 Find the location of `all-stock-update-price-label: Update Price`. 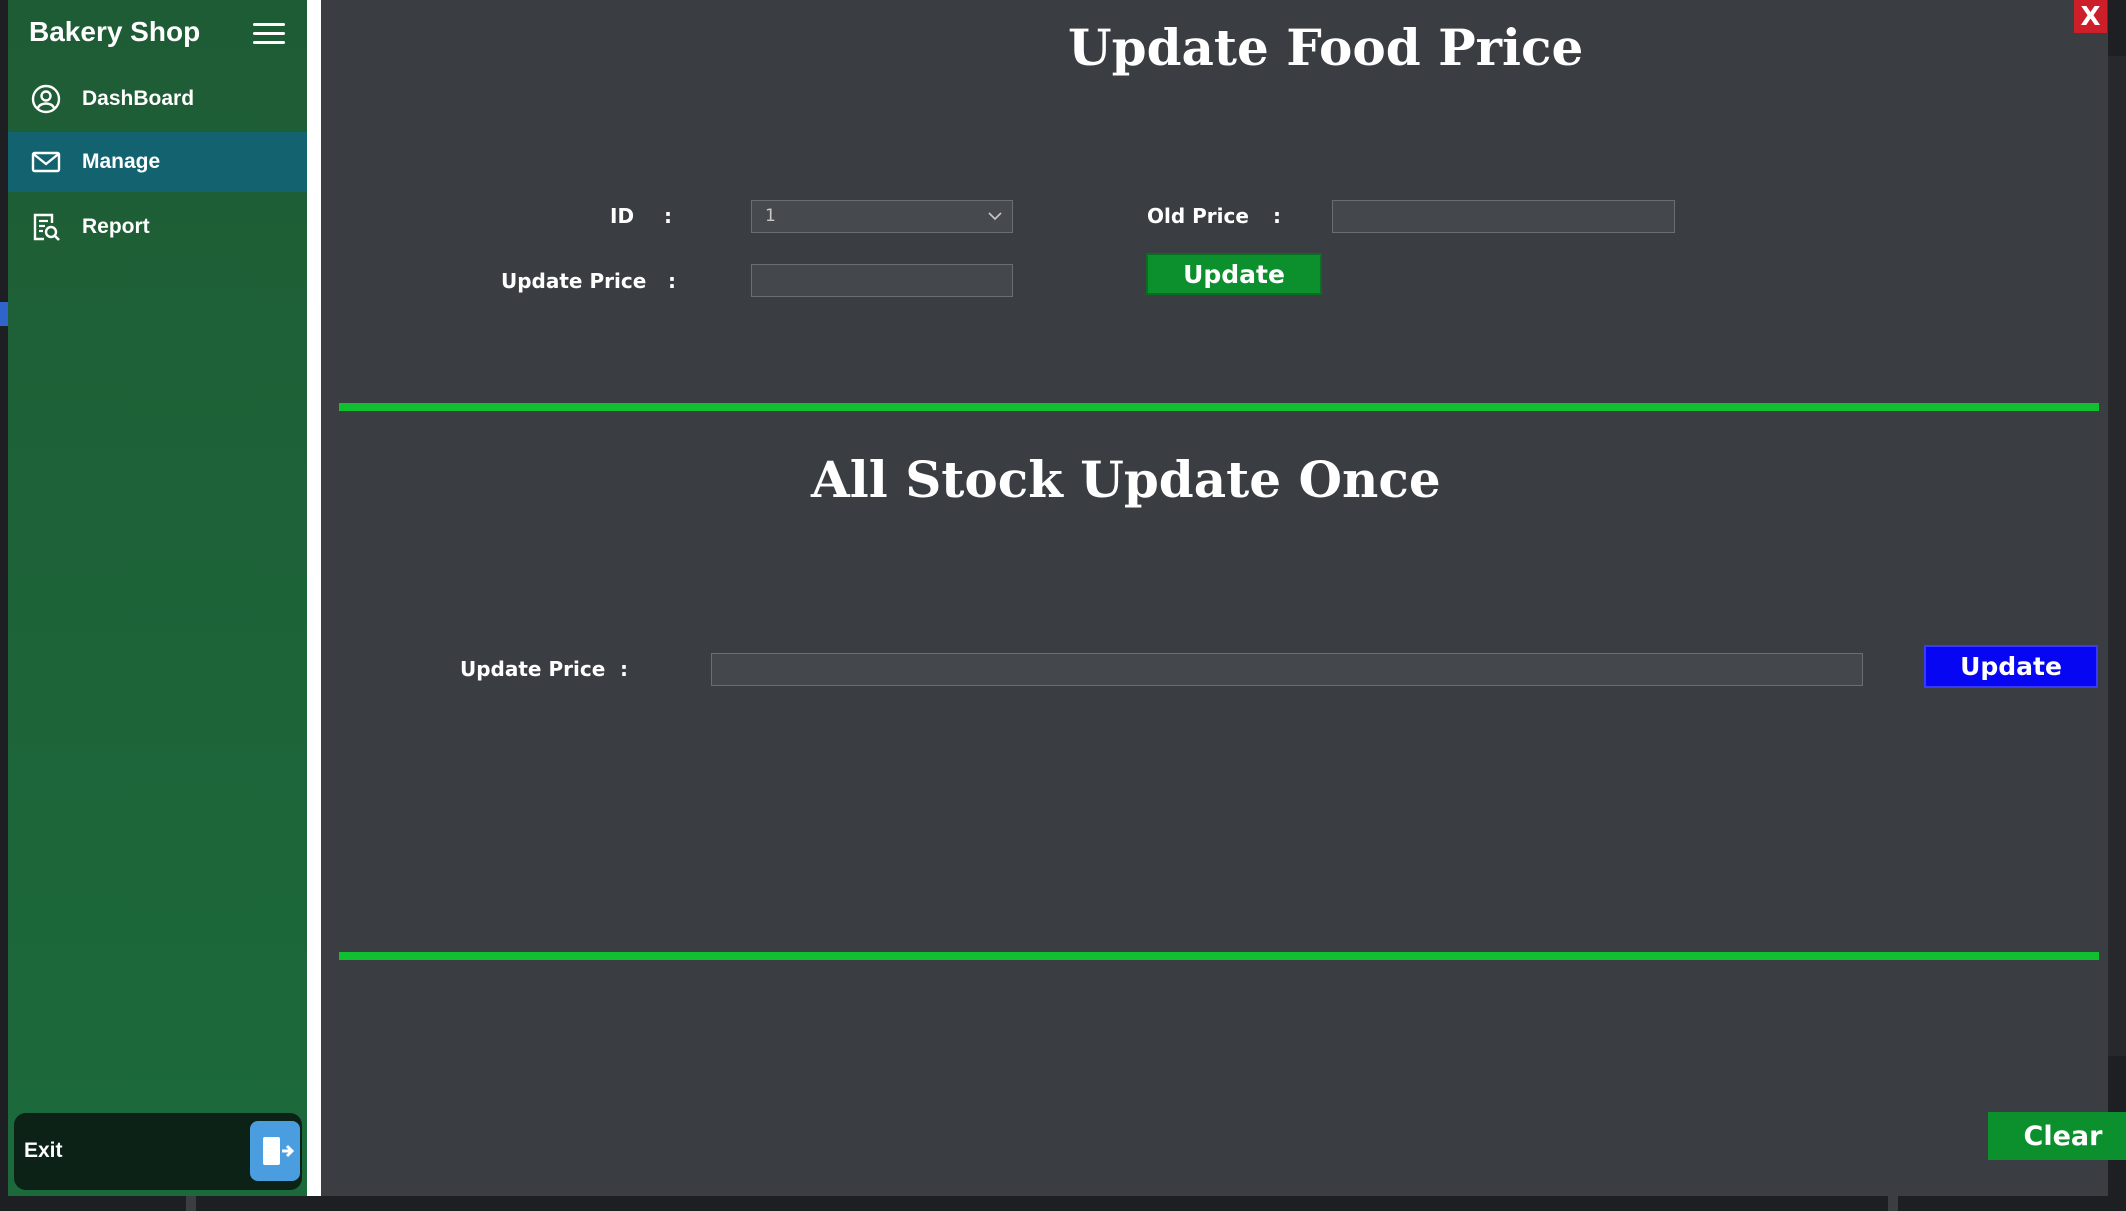

all-stock-update-price-label: Update Price is located at coordinates (533, 669).